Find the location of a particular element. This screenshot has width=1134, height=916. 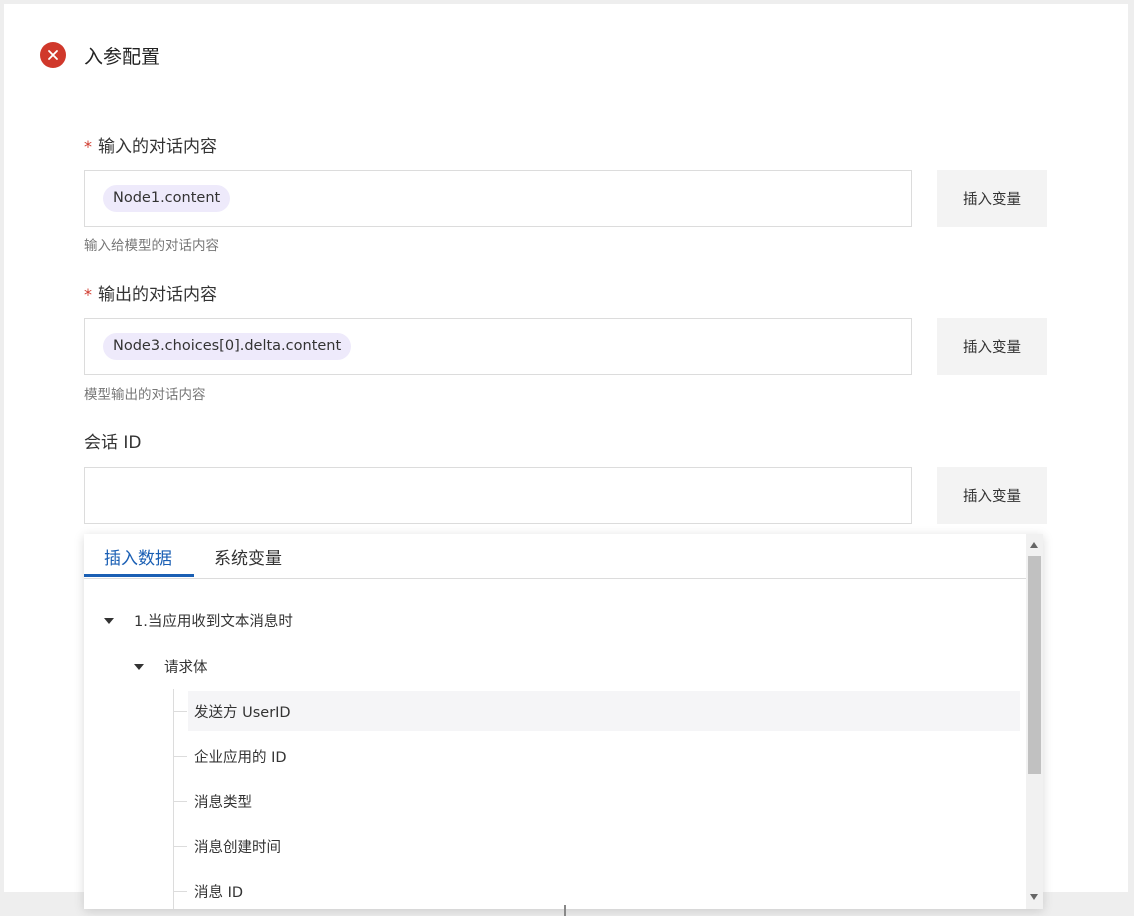

section-header: 入参配置 is located at coordinates (100, 55).